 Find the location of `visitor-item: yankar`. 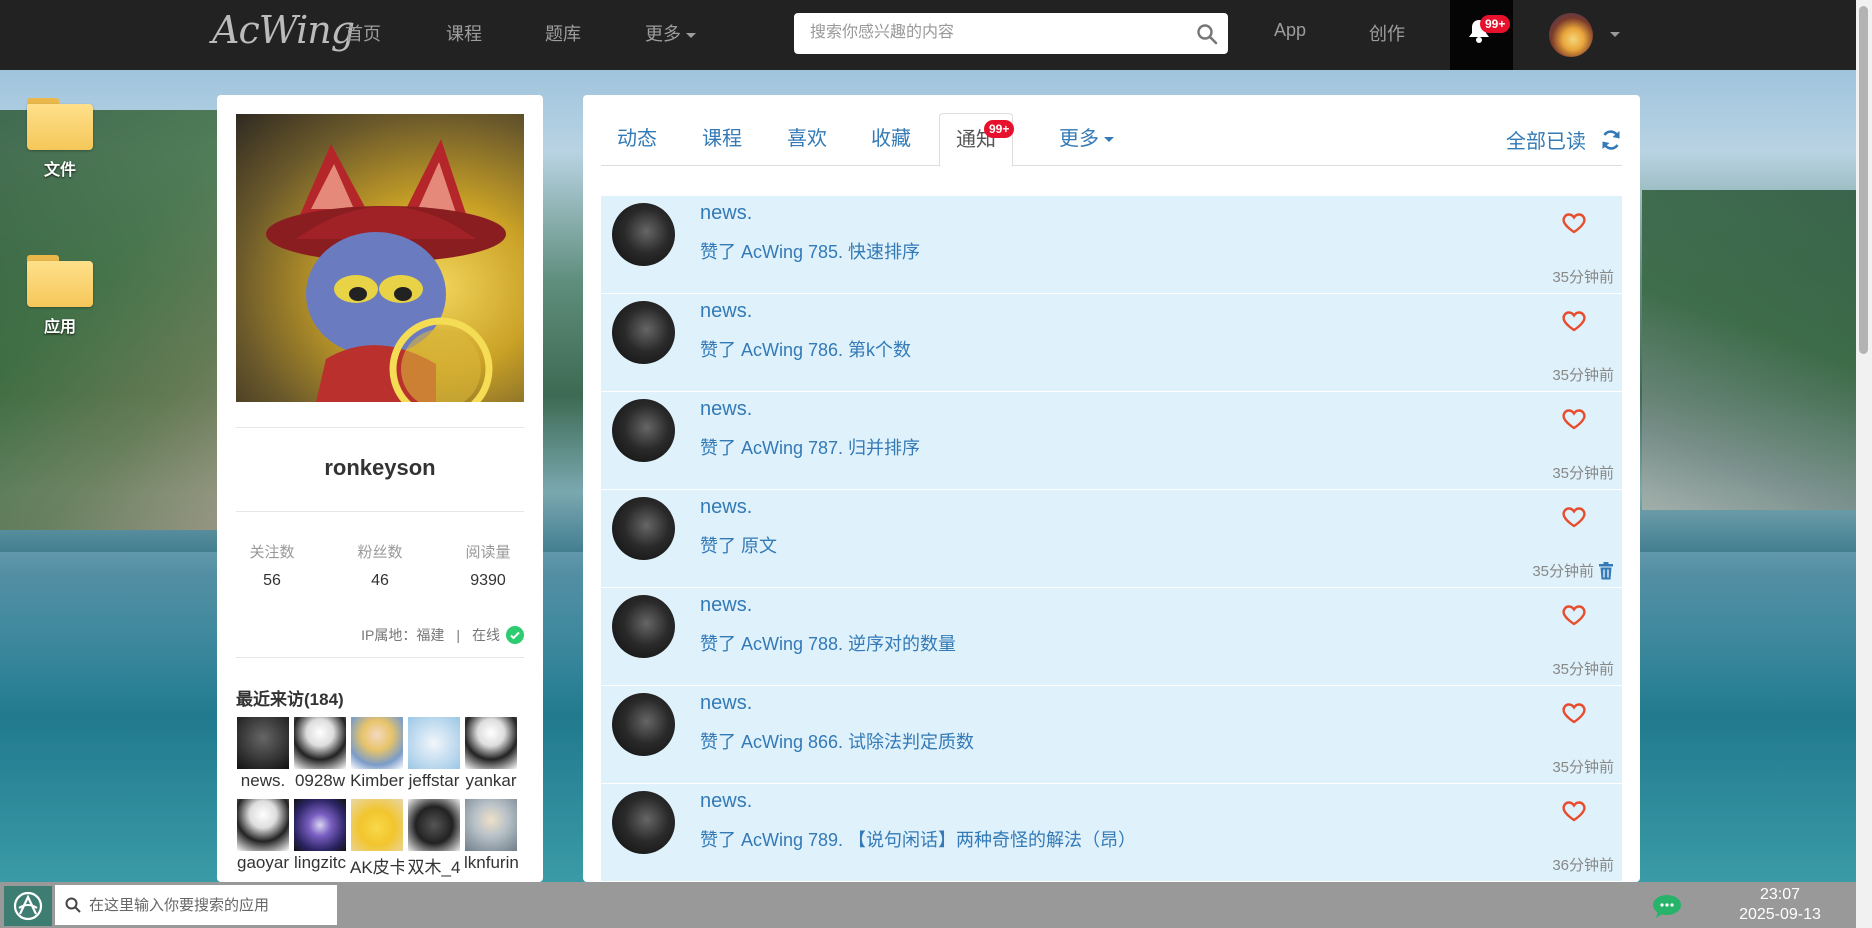

visitor-item: yankar is located at coordinates (491, 754).